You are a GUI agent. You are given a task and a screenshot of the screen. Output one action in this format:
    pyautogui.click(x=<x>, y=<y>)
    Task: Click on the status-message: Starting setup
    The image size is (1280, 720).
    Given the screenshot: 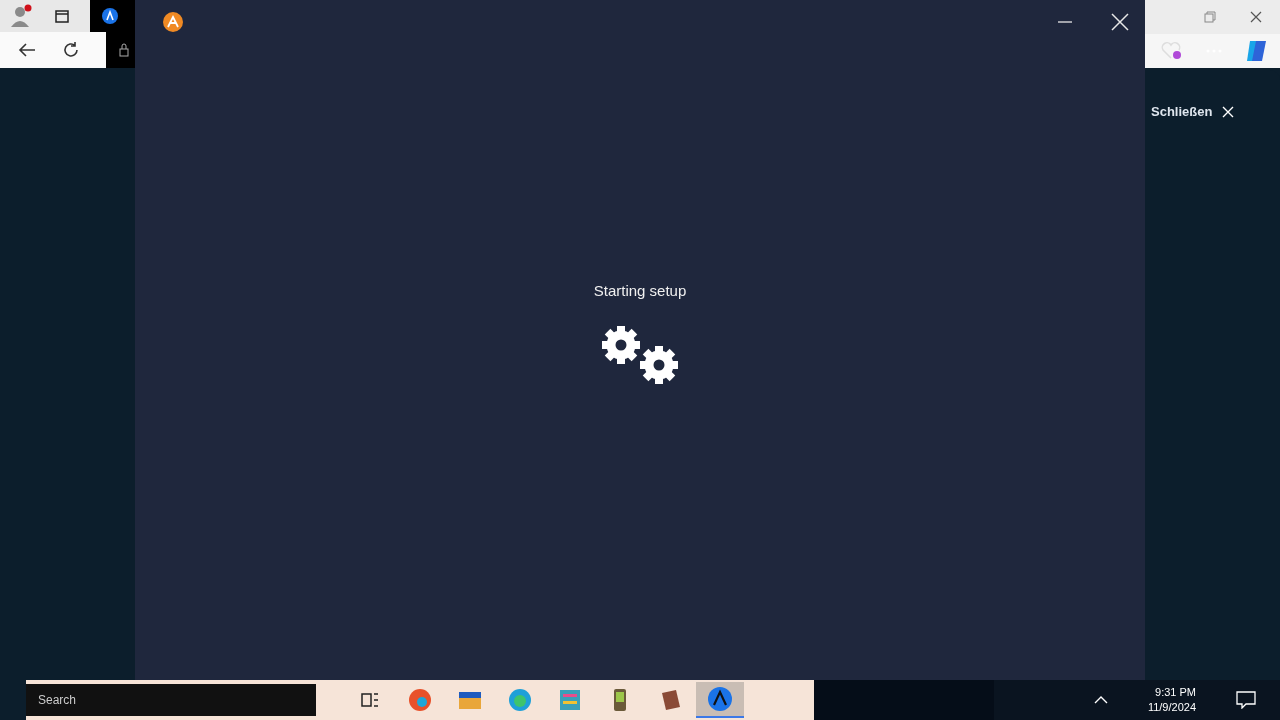 What is the action you would take?
    pyautogui.click(x=640, y=290)
    